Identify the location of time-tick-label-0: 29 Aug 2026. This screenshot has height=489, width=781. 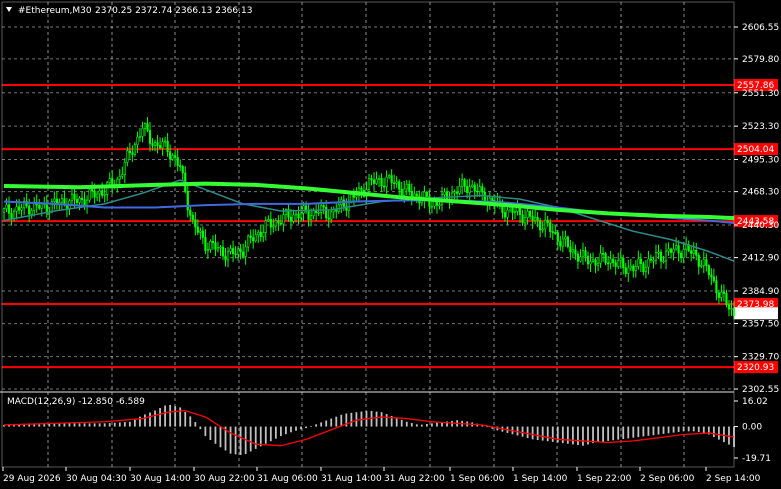
(32, 479).